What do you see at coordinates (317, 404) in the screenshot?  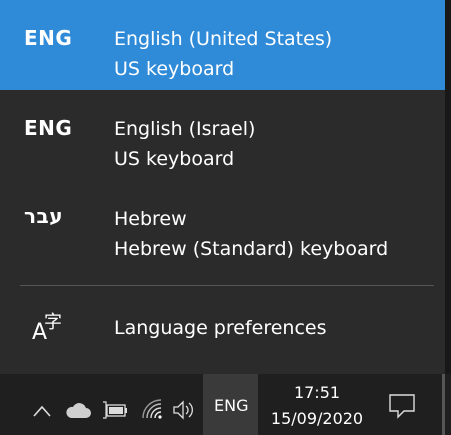 I see `clock-button: 17:51 15/09/2020` at bounding box center [317, 404].